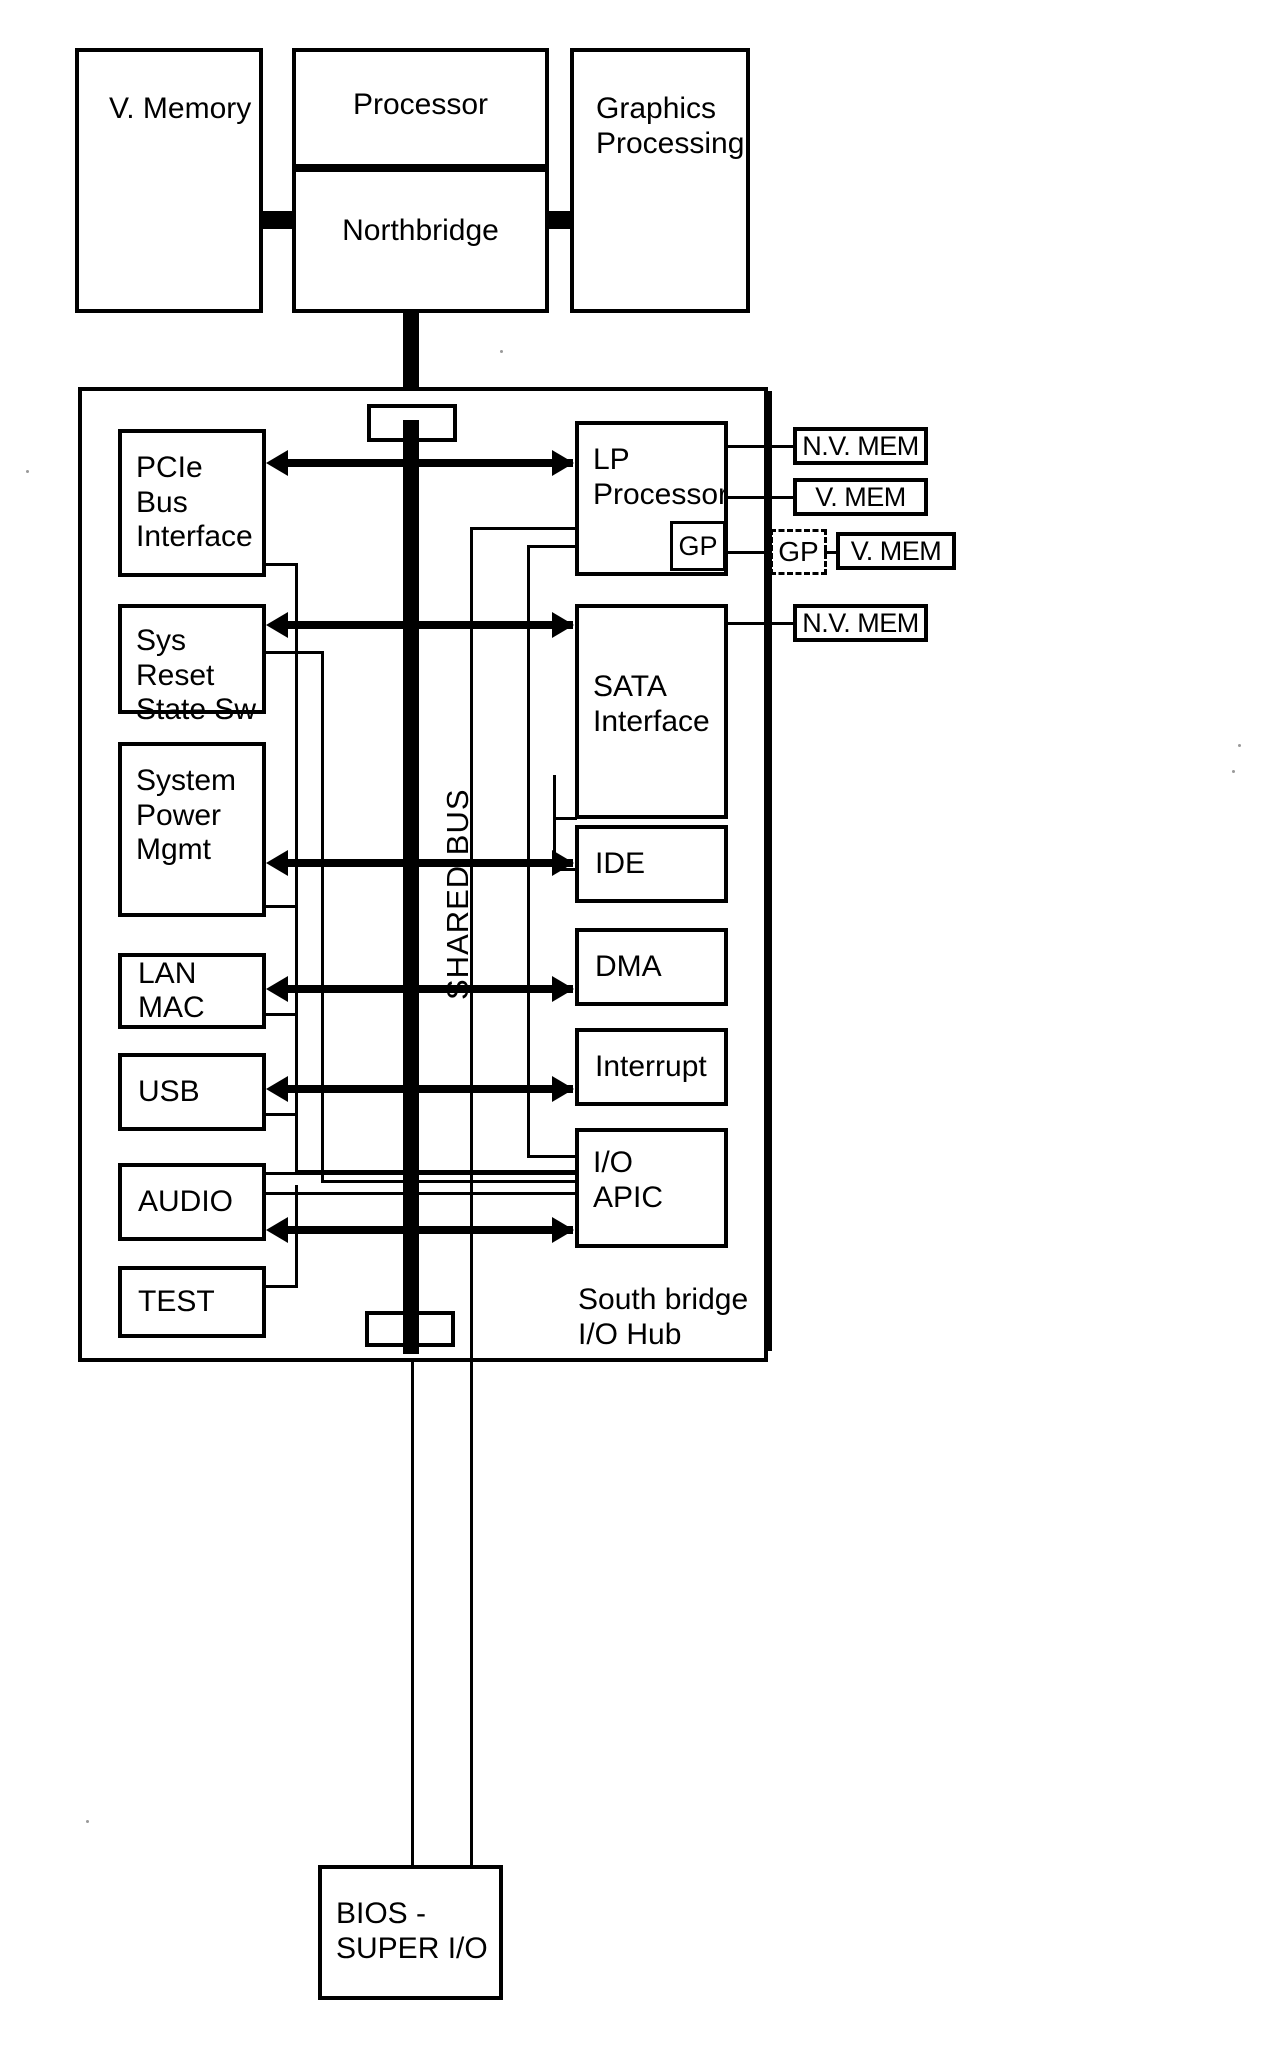 This screenshot has height=2064, width=1266. Describe the element at coordinates (563, 1230) in the screenshot. I see `arrowhead-right-ioapic` at that location.